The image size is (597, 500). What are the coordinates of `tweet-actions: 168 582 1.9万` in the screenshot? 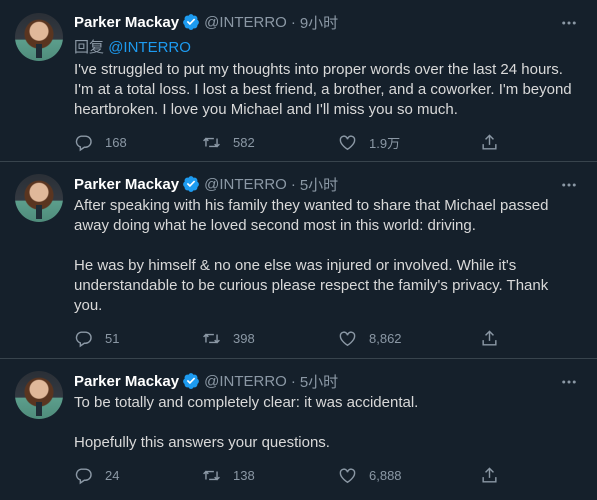 It's located at (289, 142).